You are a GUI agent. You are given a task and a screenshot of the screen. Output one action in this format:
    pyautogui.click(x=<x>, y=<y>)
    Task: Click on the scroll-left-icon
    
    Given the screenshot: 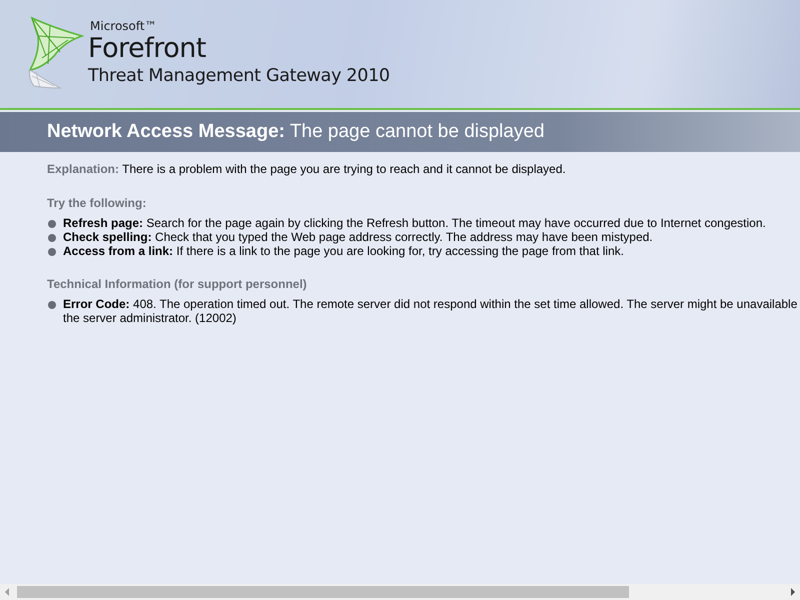 What is the action you would take?
    pyautogui.click(x=7, y=592)
    